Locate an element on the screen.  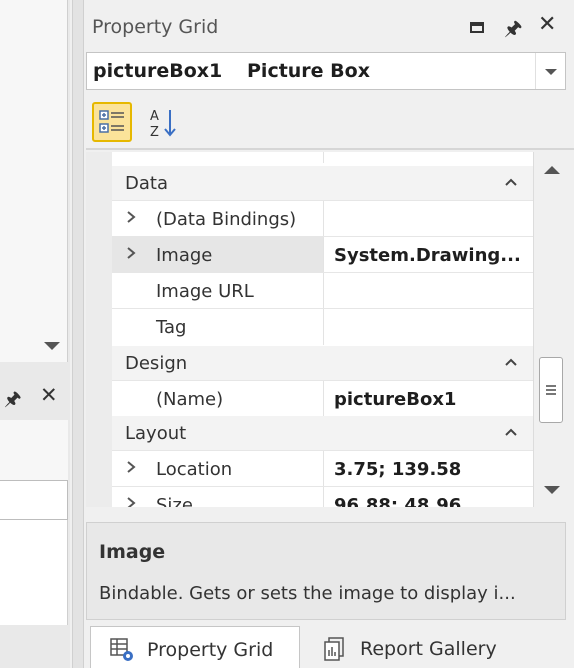
property-row is located at coordinates (322, 157).